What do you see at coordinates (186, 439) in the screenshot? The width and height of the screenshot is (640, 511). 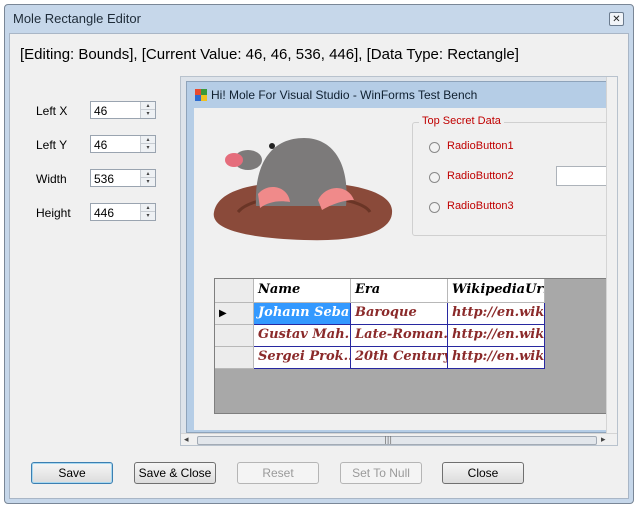 I see `scroll-left-icon: ◂` at bounding box center [186, 439].